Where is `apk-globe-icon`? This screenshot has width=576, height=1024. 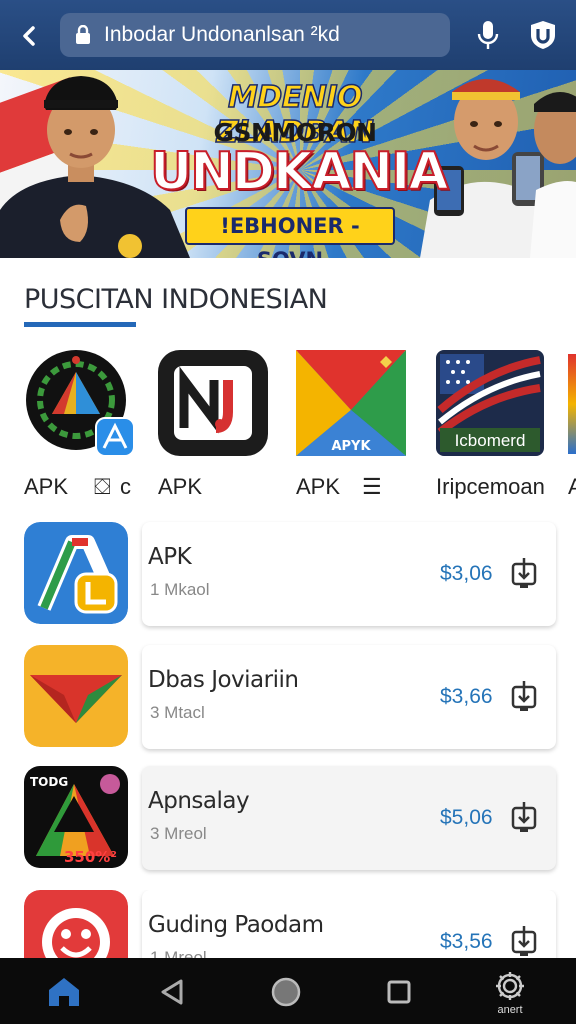
apk-globe-icon is located at coordinates (80, 403).